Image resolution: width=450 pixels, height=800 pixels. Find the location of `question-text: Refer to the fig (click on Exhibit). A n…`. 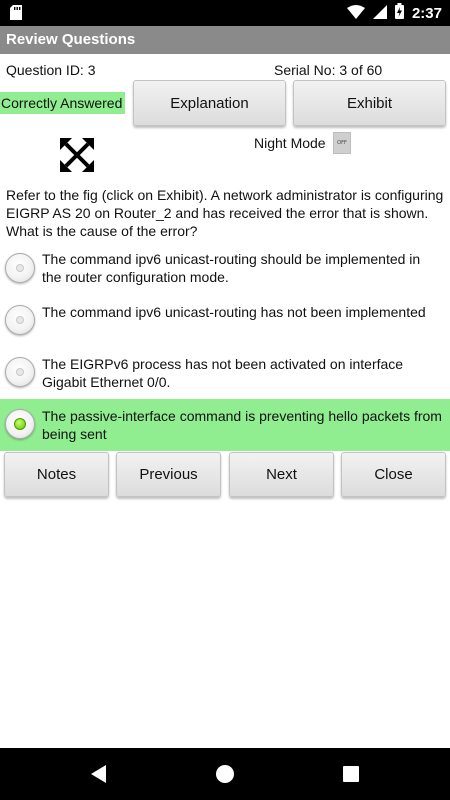

question-text: Refer to the fig (click on Exhibit). A n… is located at coordinates (225, 213).